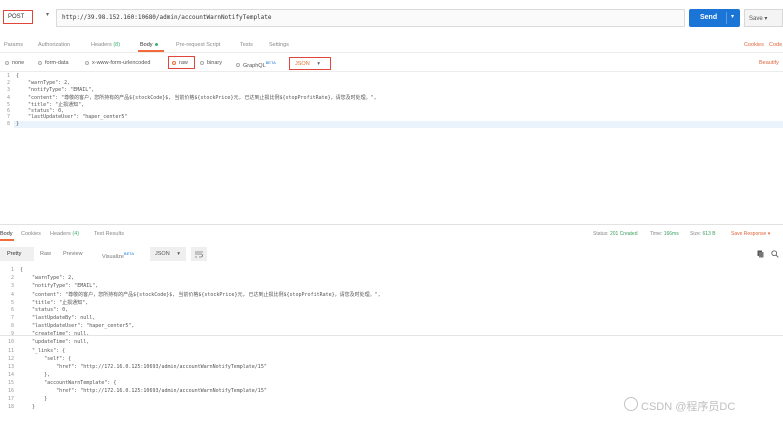 The height and width of the screenshot is (422, 783). Describe the element at coordinates (10, 406) in the screenshot. I see `line-number: 18` at that location.